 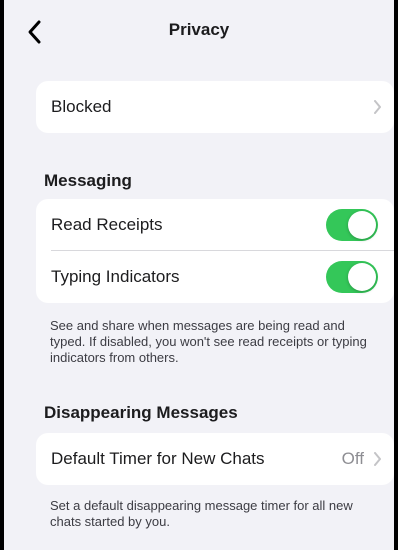 What do you see at coordinates (115, 276) in the screenshot?
I see `typing-indicators-label: Typing Indicators` at bounding box center [115, 276].